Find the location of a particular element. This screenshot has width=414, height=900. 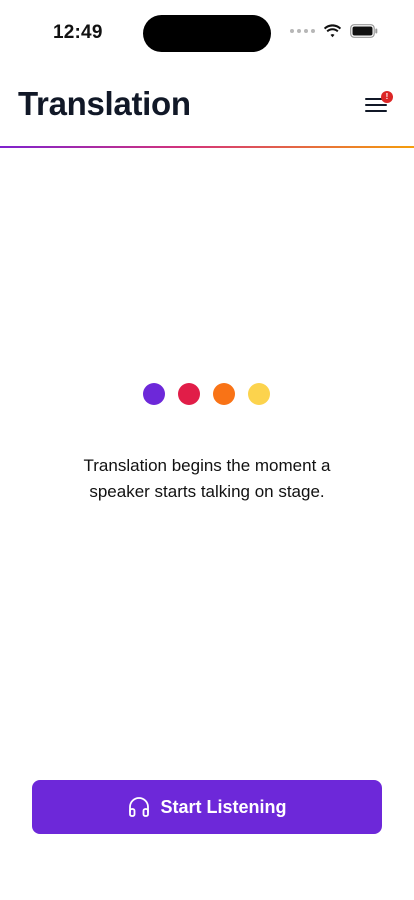

dynamic-island is located at coordinates (207, 33).